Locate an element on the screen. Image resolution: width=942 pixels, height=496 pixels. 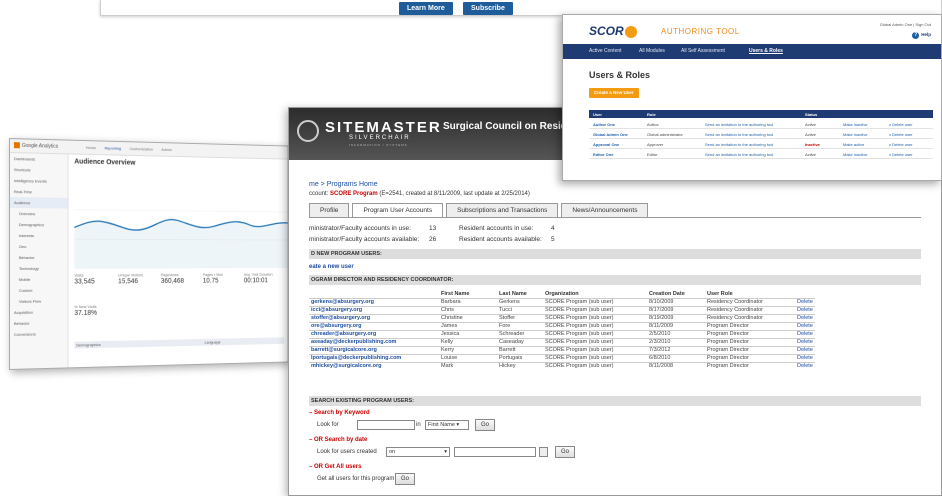
ga-nav-home: Home is located at coordinates (91, 147).